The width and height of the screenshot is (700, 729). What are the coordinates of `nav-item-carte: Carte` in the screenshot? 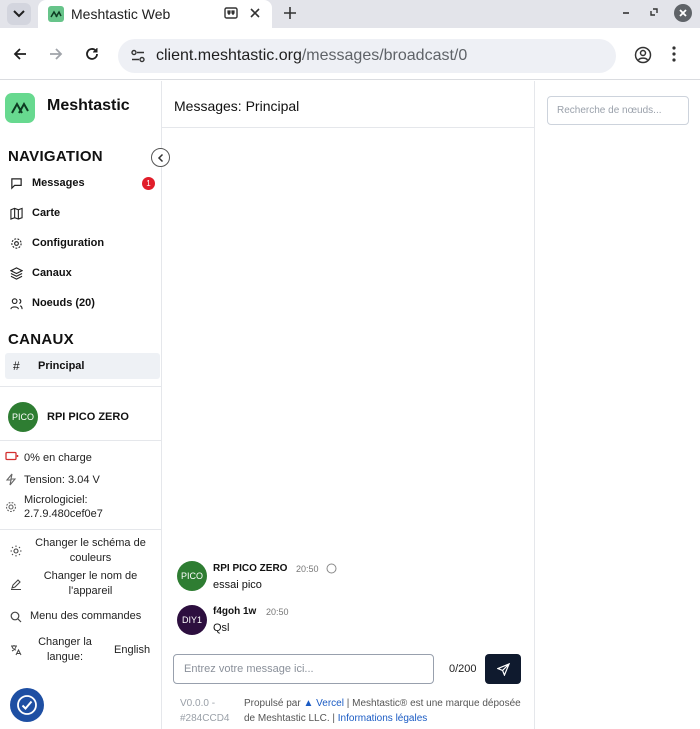 It's located at (35, 213).